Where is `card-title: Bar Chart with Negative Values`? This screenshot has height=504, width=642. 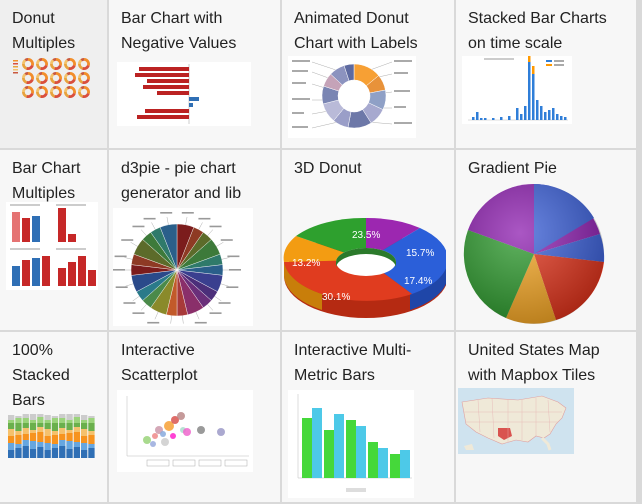
card-title: Bar Chart with Negative Values is located at coordinates (179, 31).